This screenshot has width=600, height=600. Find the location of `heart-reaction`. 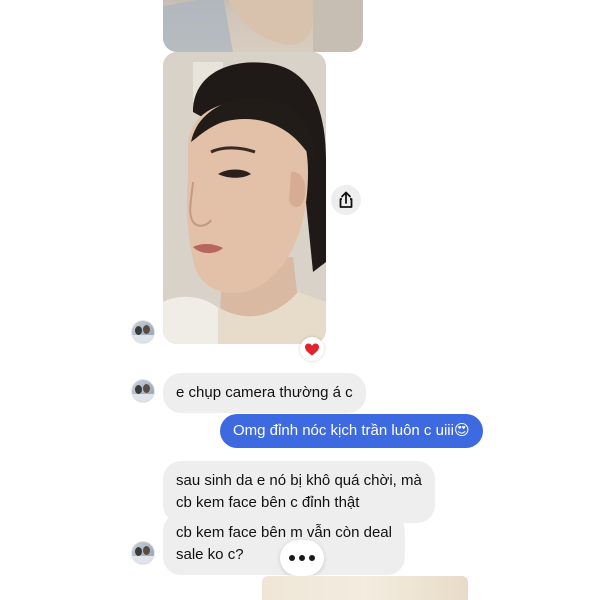

heart-reaction is located at coordinates (312, 349).